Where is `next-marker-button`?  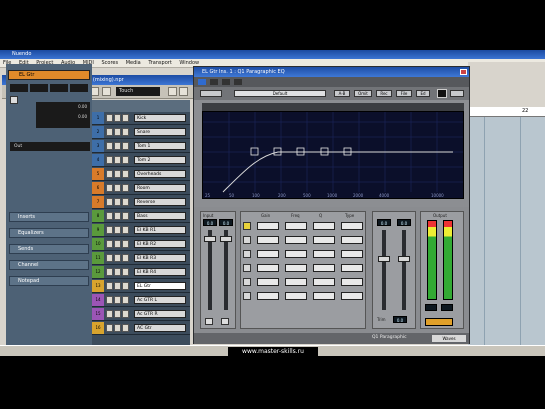 next-marker-button is located at coordinates (183, 91).